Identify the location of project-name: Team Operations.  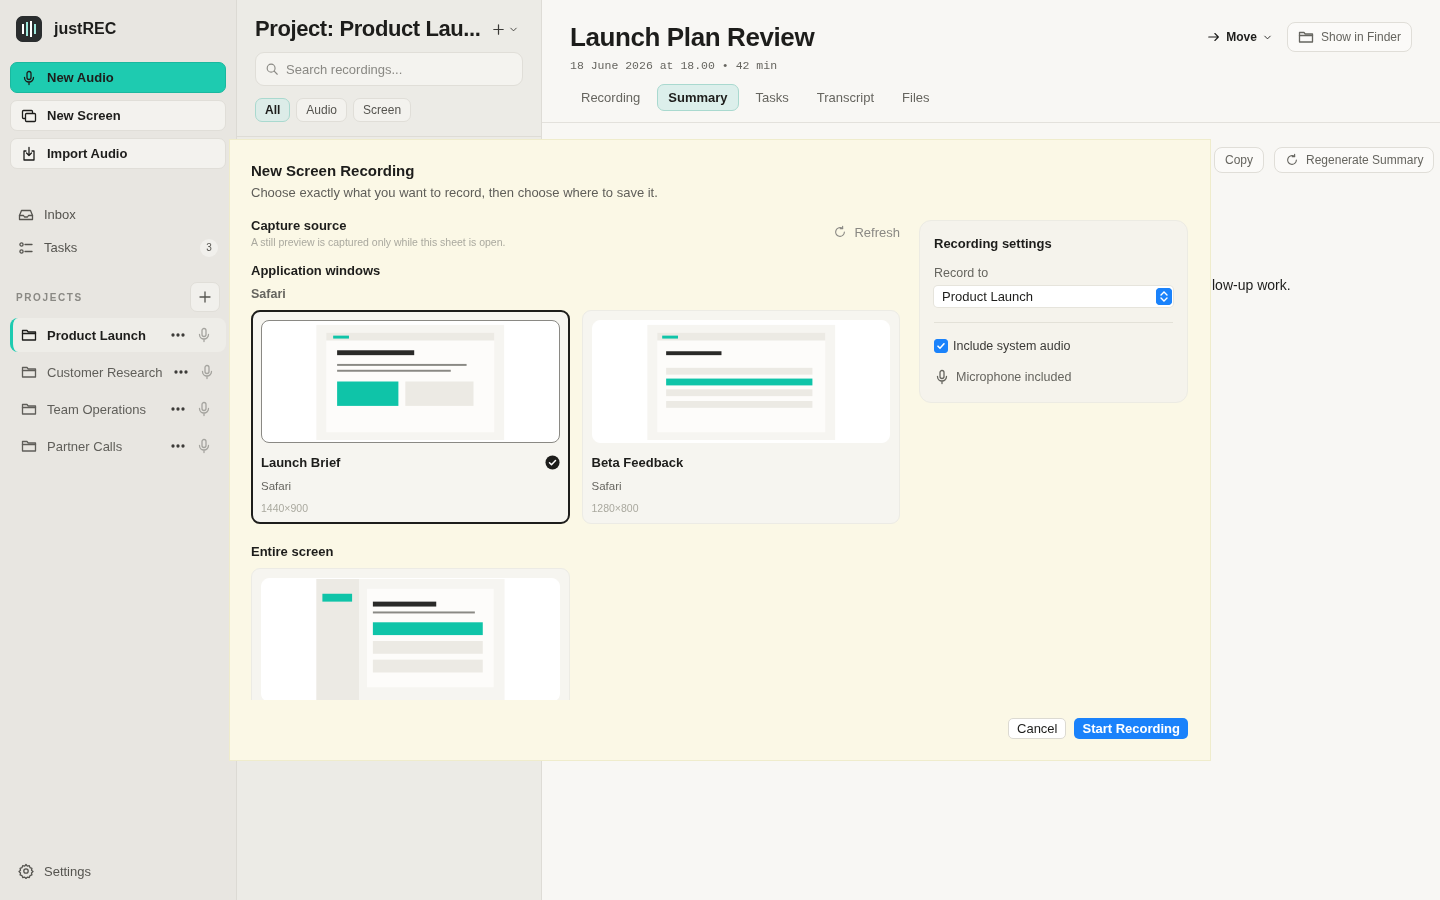
(97, 409).